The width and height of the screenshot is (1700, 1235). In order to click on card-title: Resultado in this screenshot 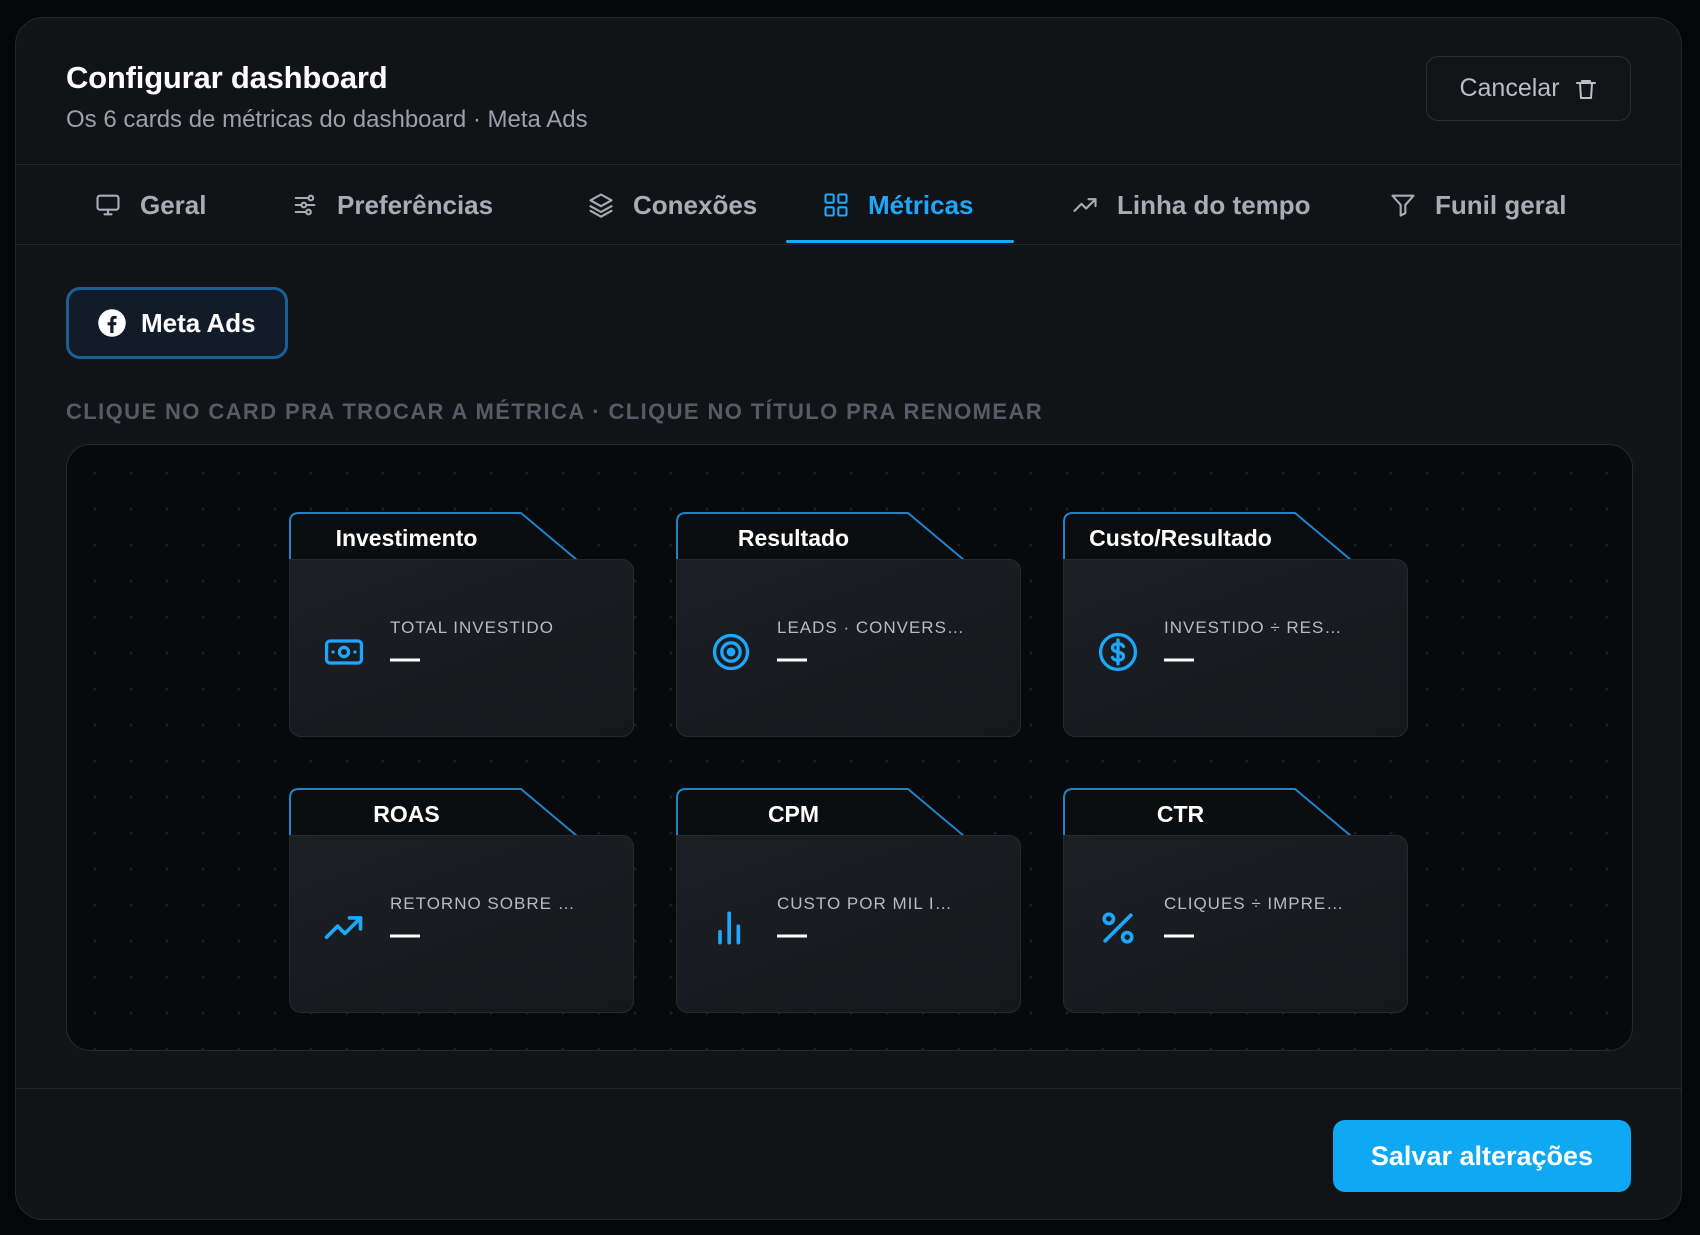, I will do `click(793, 536)`.